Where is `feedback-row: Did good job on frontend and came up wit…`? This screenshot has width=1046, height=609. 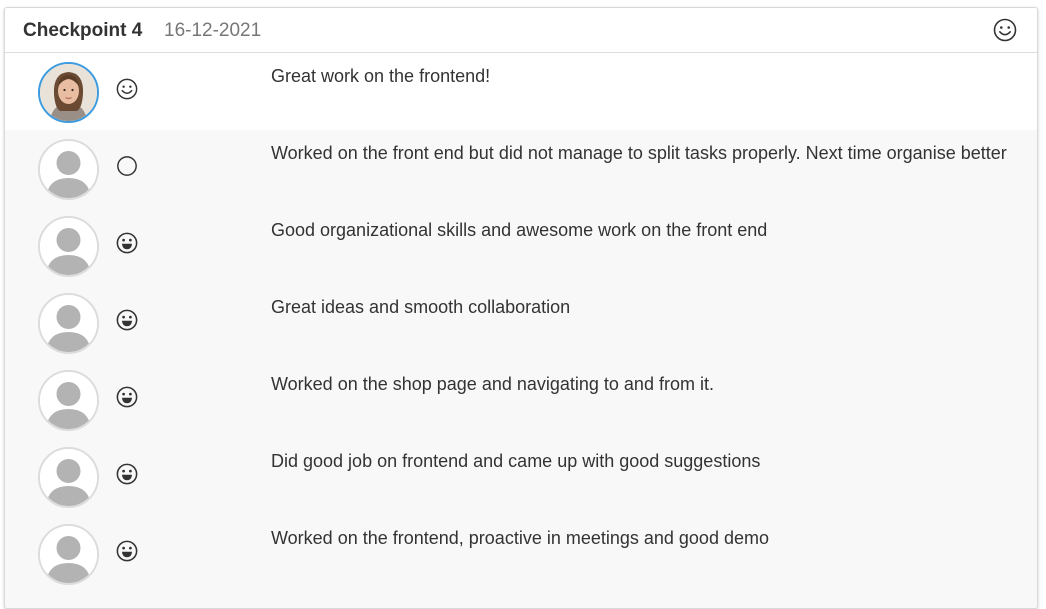 feedback-row: Did good job on frontend and came up wit… is located at coordinates (521, 476).